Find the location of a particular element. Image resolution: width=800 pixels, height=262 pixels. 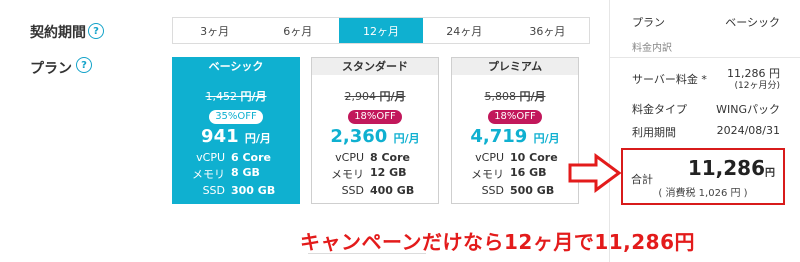

contract-period-label: 契約期間 is located at coordinates (58, 33).